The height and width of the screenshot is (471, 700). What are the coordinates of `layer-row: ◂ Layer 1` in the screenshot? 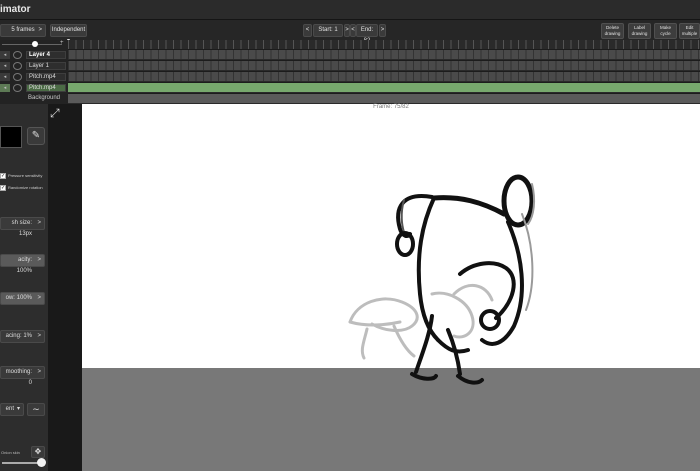 It's located at (34, 66).